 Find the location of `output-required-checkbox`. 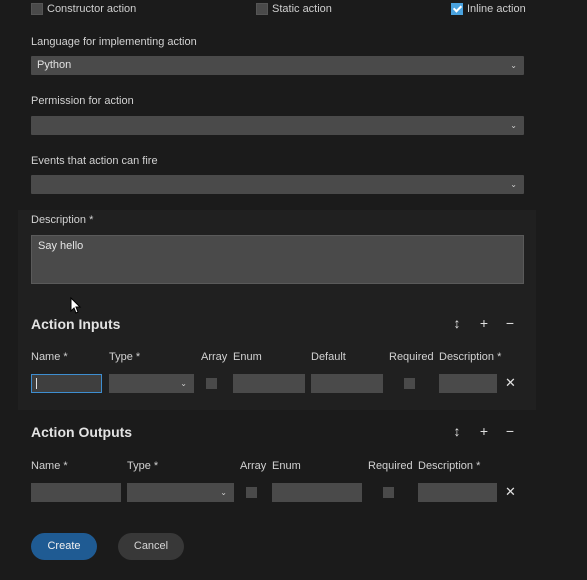

output-required-checkbox is located at coordinates (388, 492).